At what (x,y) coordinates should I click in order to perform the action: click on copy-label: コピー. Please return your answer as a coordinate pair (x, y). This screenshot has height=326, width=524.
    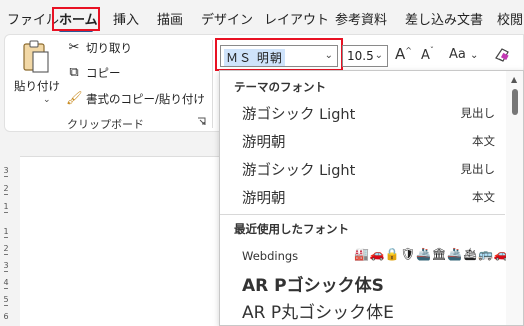
    Looking at the image, I should click on (103, 73).